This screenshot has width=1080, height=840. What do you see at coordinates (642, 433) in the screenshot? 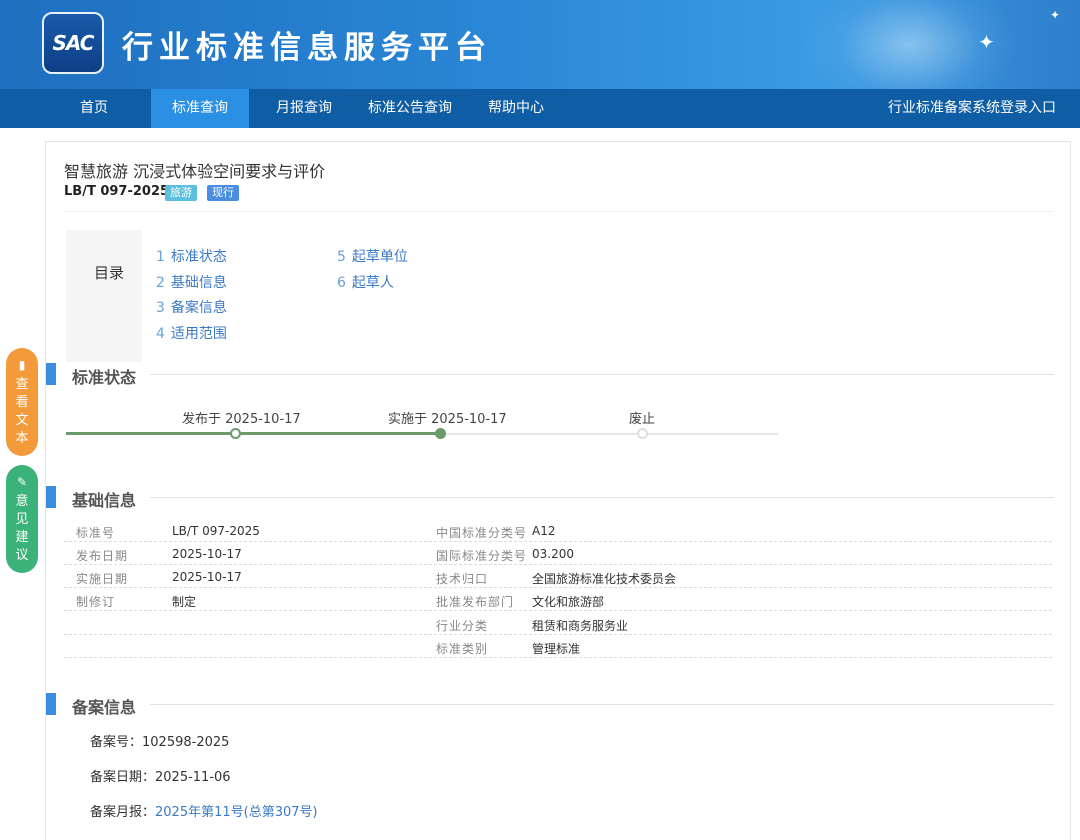
I see `timeline-dot-abolished` at bounding box center [642, 433].